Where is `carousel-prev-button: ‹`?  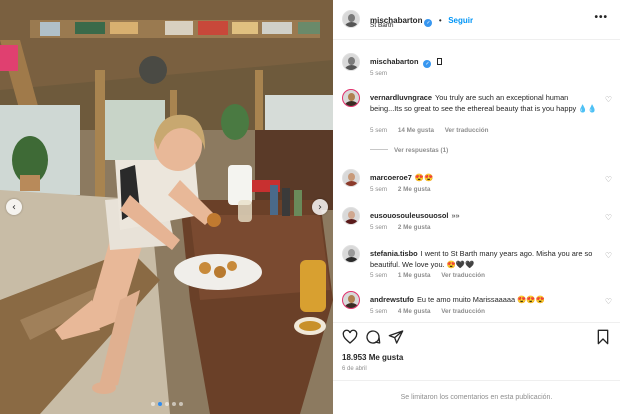
carousel-prev-button: ‹ is located at coordinates (14, 207).